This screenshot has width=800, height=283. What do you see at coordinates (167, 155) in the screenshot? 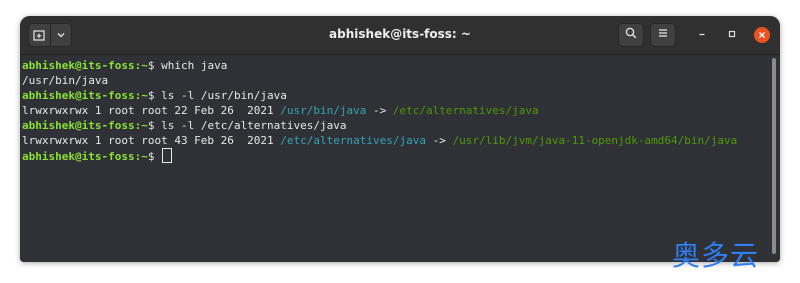
I see `text-cursor` at bounding box center [167, 155].